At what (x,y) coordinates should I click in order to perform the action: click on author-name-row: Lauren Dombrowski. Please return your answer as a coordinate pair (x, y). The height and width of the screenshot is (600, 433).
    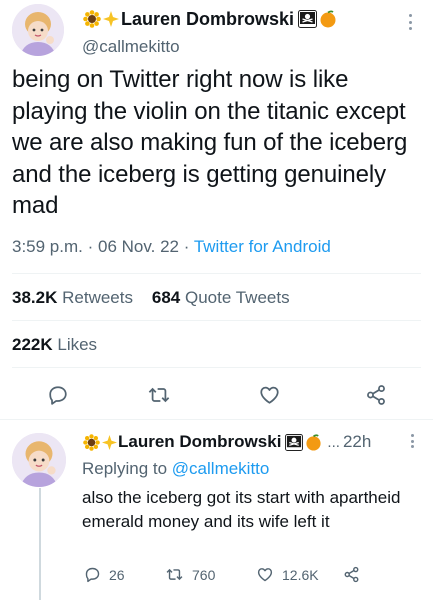
    Looking at the image, I should click on (210, 19).